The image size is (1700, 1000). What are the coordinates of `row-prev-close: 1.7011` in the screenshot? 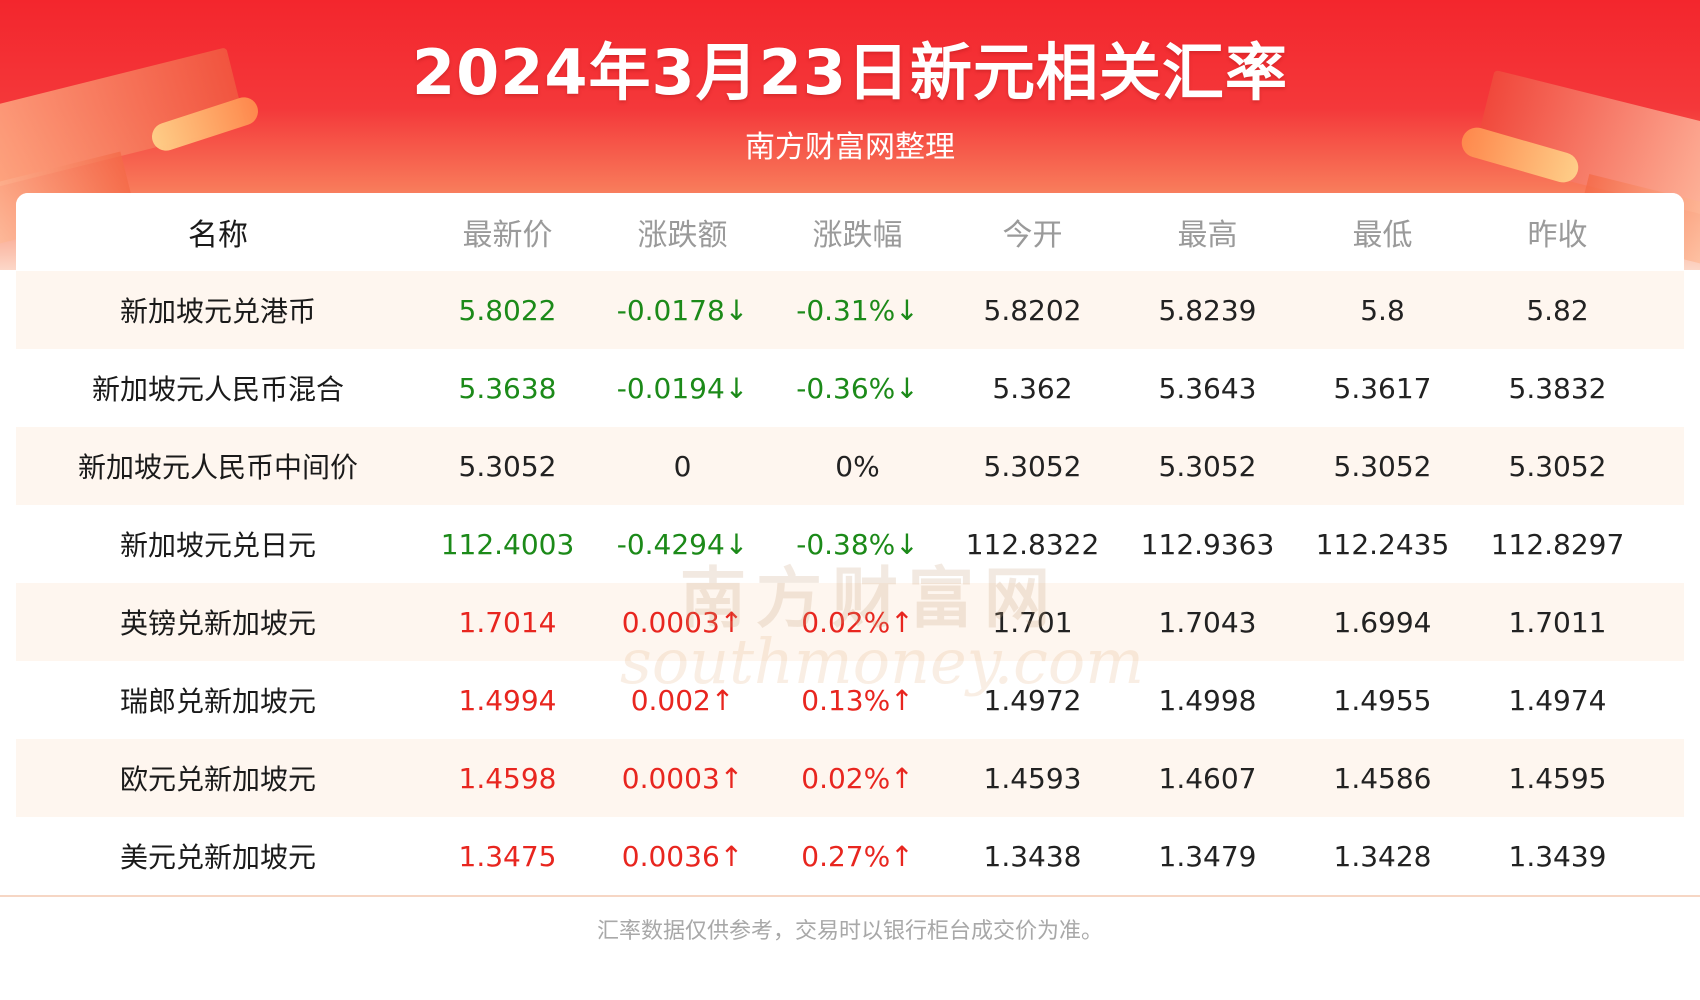 It's located at (1557, 622).